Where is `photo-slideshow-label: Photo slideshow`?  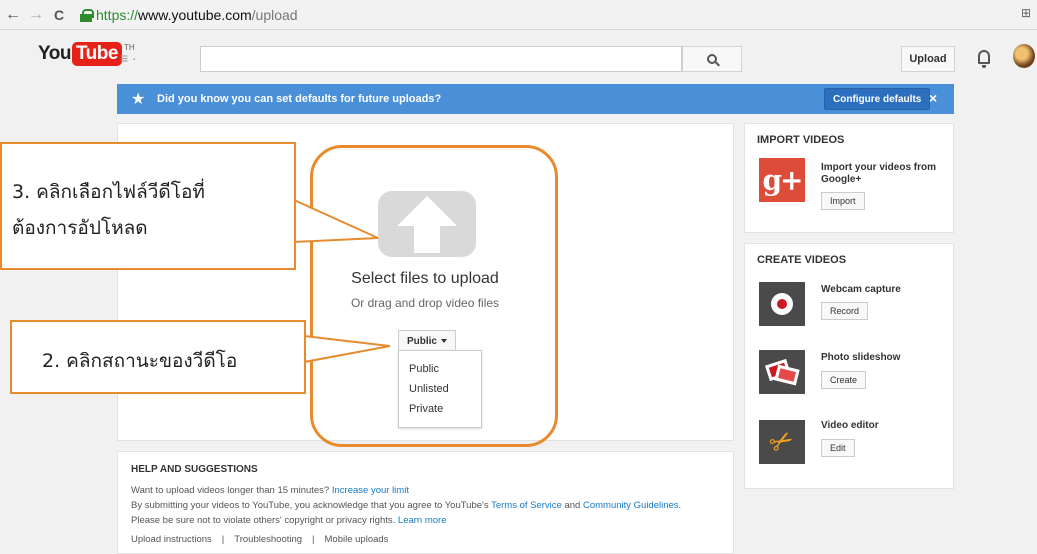 photo-slideshow-label: Photo slideshow is located at coordinates (861, 357).